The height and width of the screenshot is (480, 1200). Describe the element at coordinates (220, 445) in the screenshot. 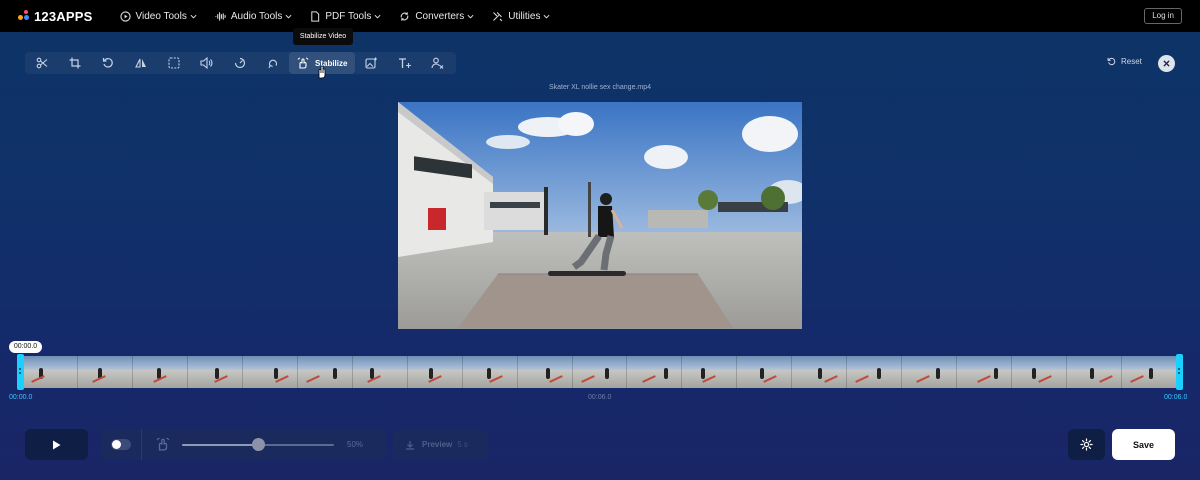

I see `strength-slider-fill` at that location.